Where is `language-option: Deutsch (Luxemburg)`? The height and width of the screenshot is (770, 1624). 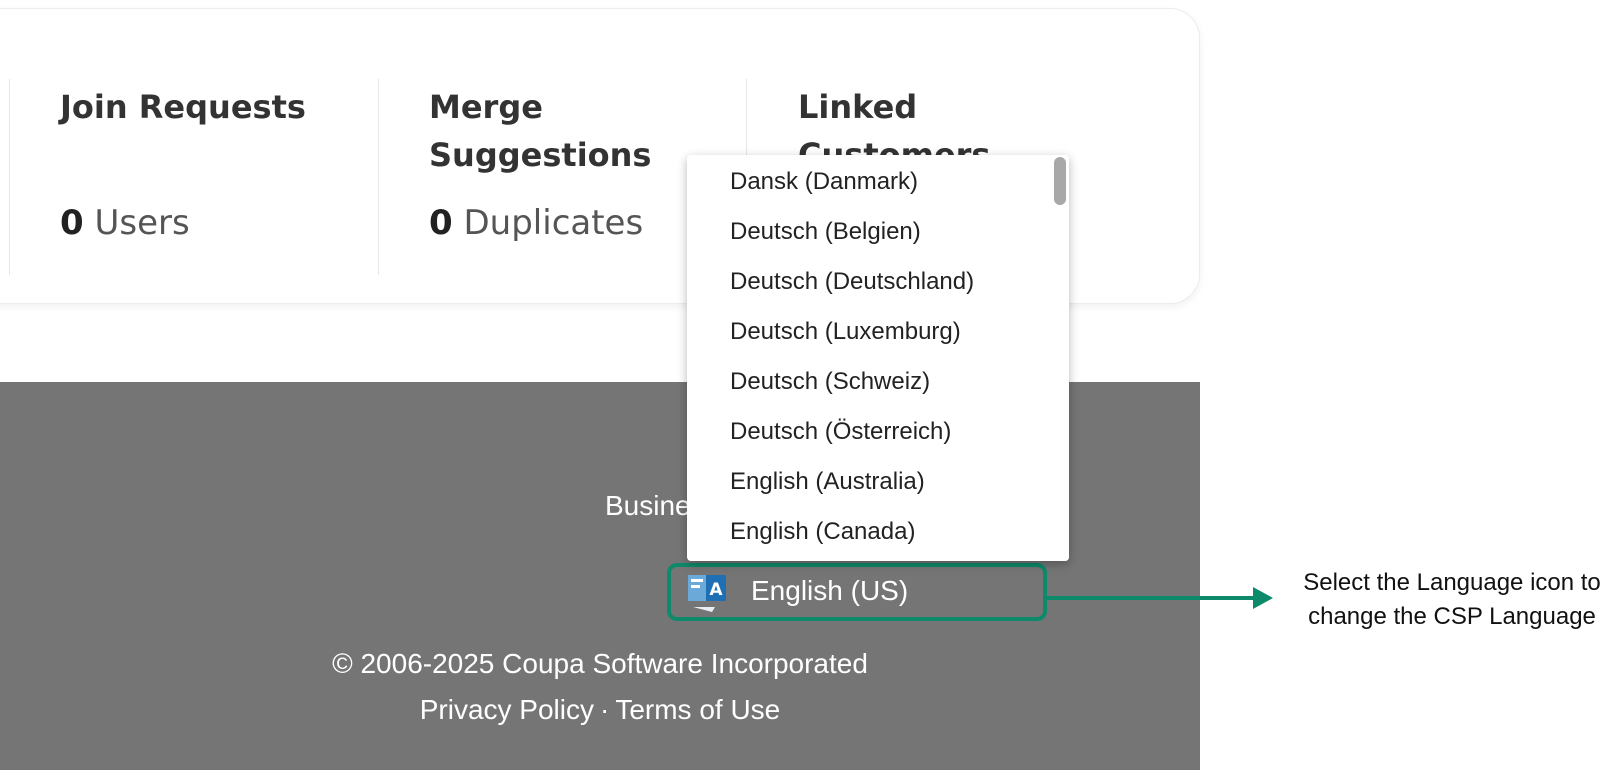
language-option: Deutsch (Luxemburg) is located at coordinates (878, 332).